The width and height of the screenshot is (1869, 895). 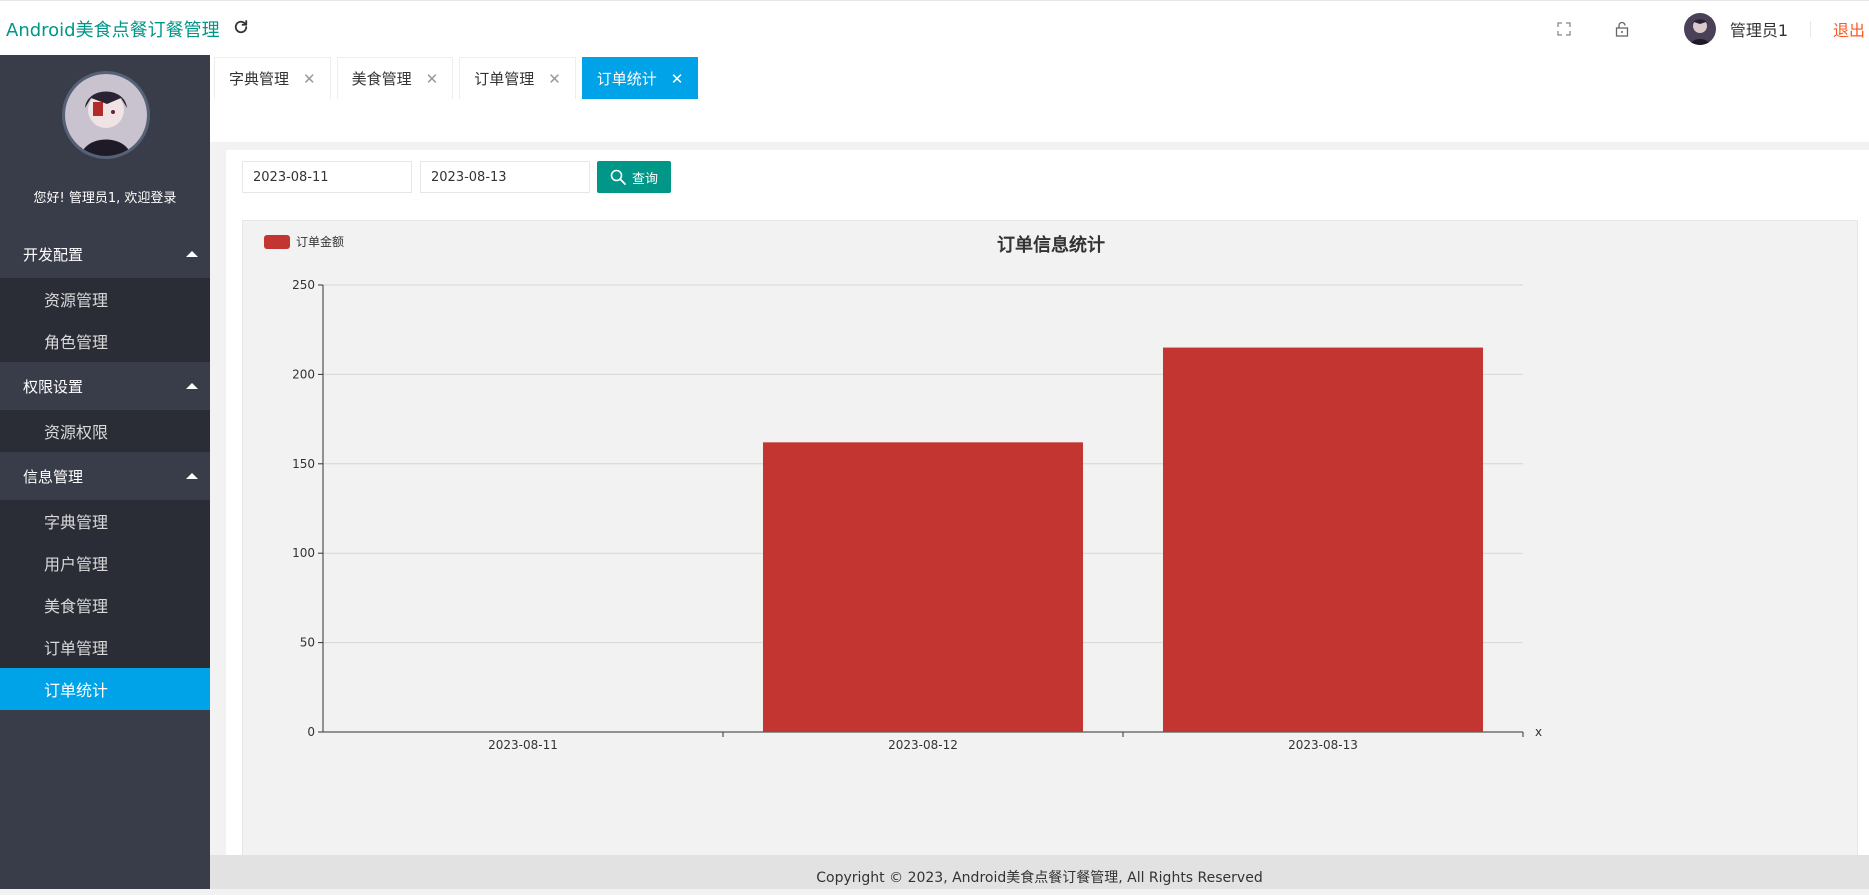 I want to click on sidebar-item-resource-permission: 资源权限, so click(x=105, y=431).